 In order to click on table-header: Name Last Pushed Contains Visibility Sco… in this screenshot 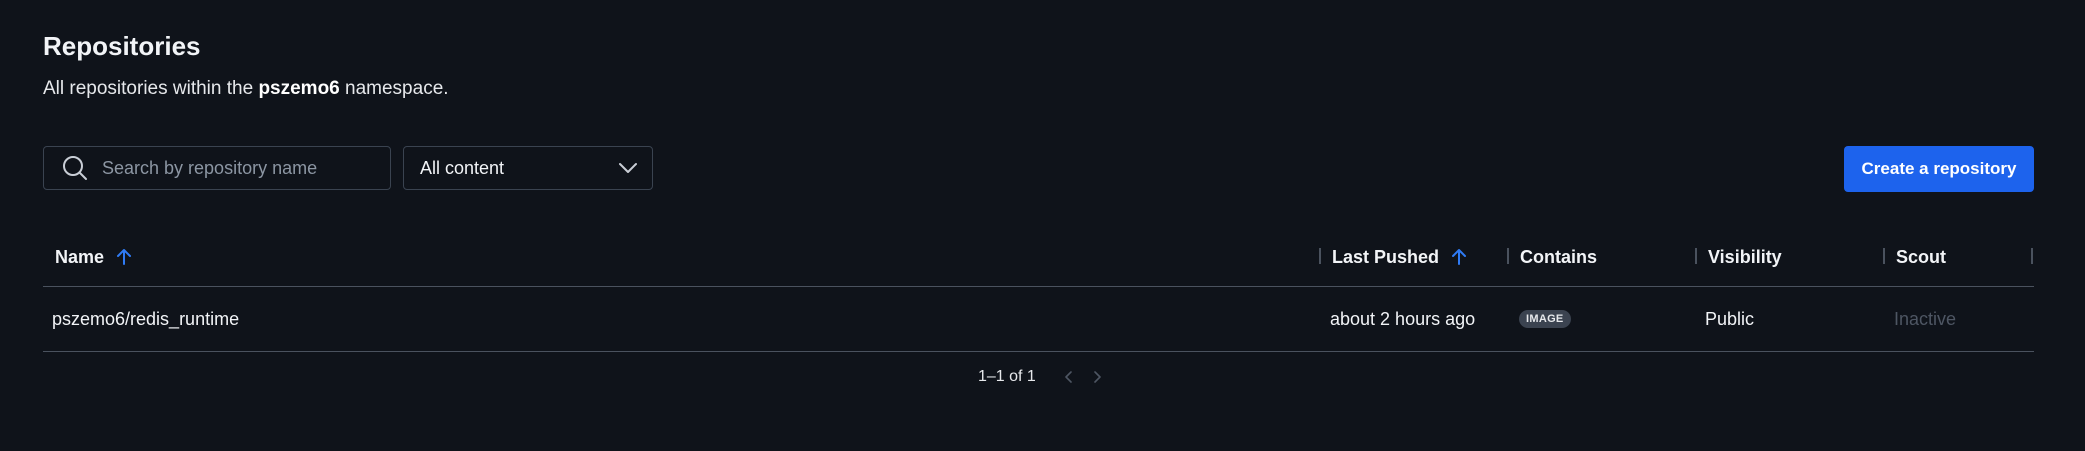, I will do `click(1038, 257)`.